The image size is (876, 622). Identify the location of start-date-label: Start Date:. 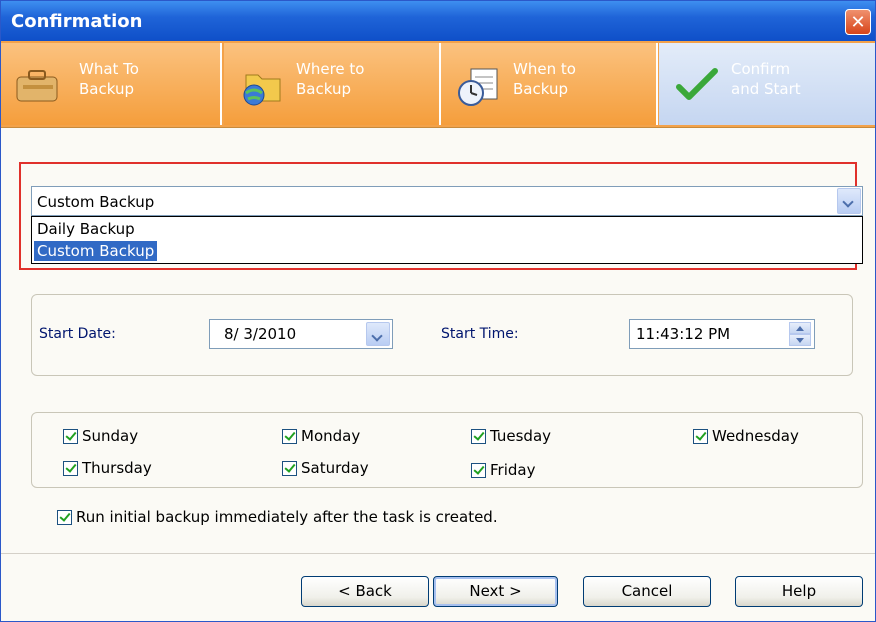
(77, 334).